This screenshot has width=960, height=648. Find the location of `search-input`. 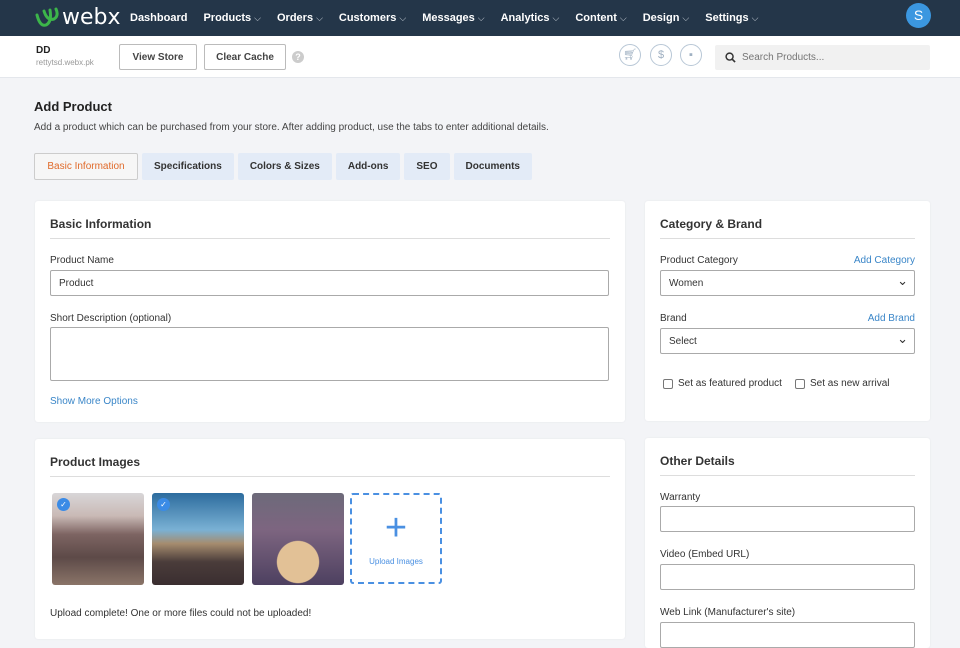

search-input is located at coordinates (832, 57).